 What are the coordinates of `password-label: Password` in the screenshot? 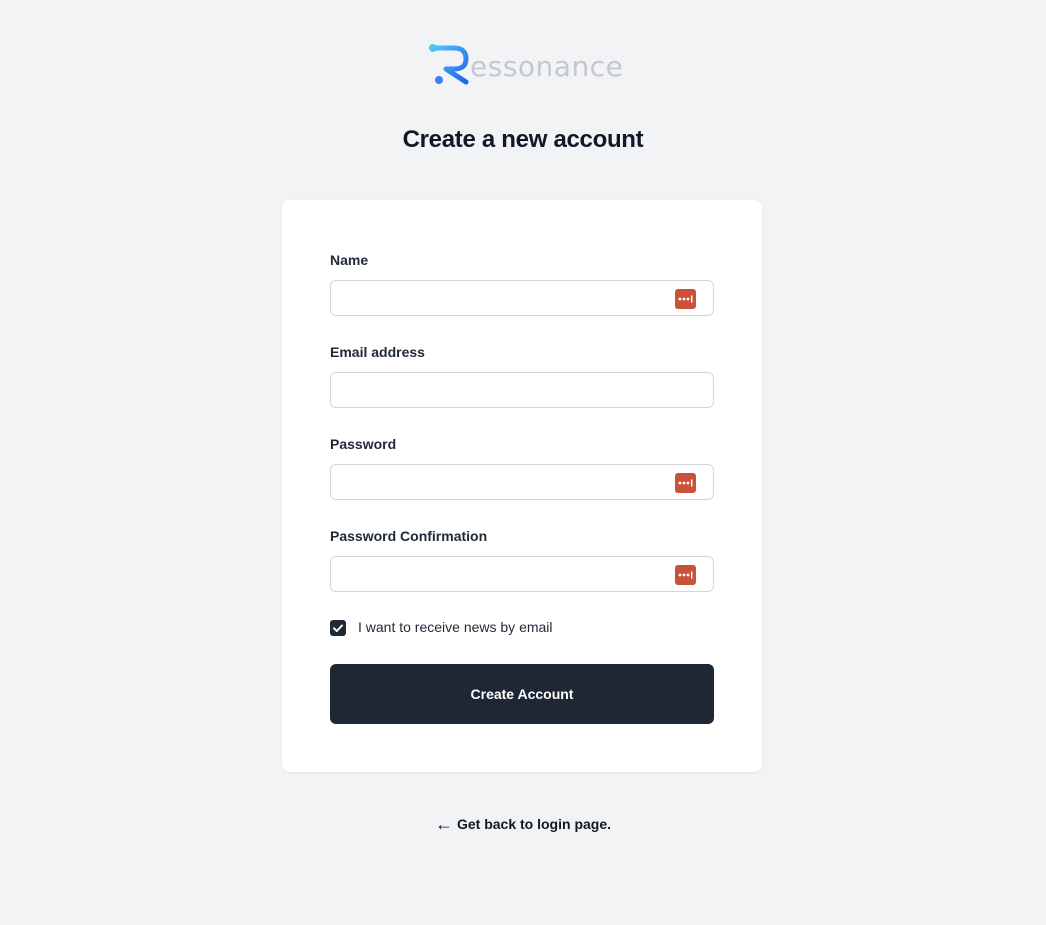 It's located at (363, 444).